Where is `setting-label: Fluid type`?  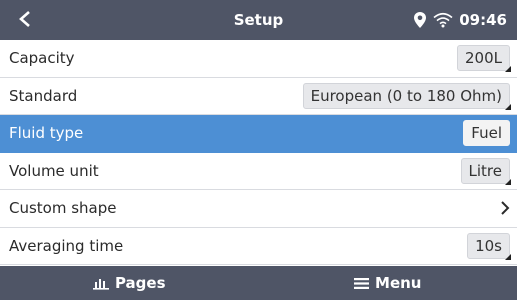
setting-label: Fluid type is located at coordinates (46, 133).